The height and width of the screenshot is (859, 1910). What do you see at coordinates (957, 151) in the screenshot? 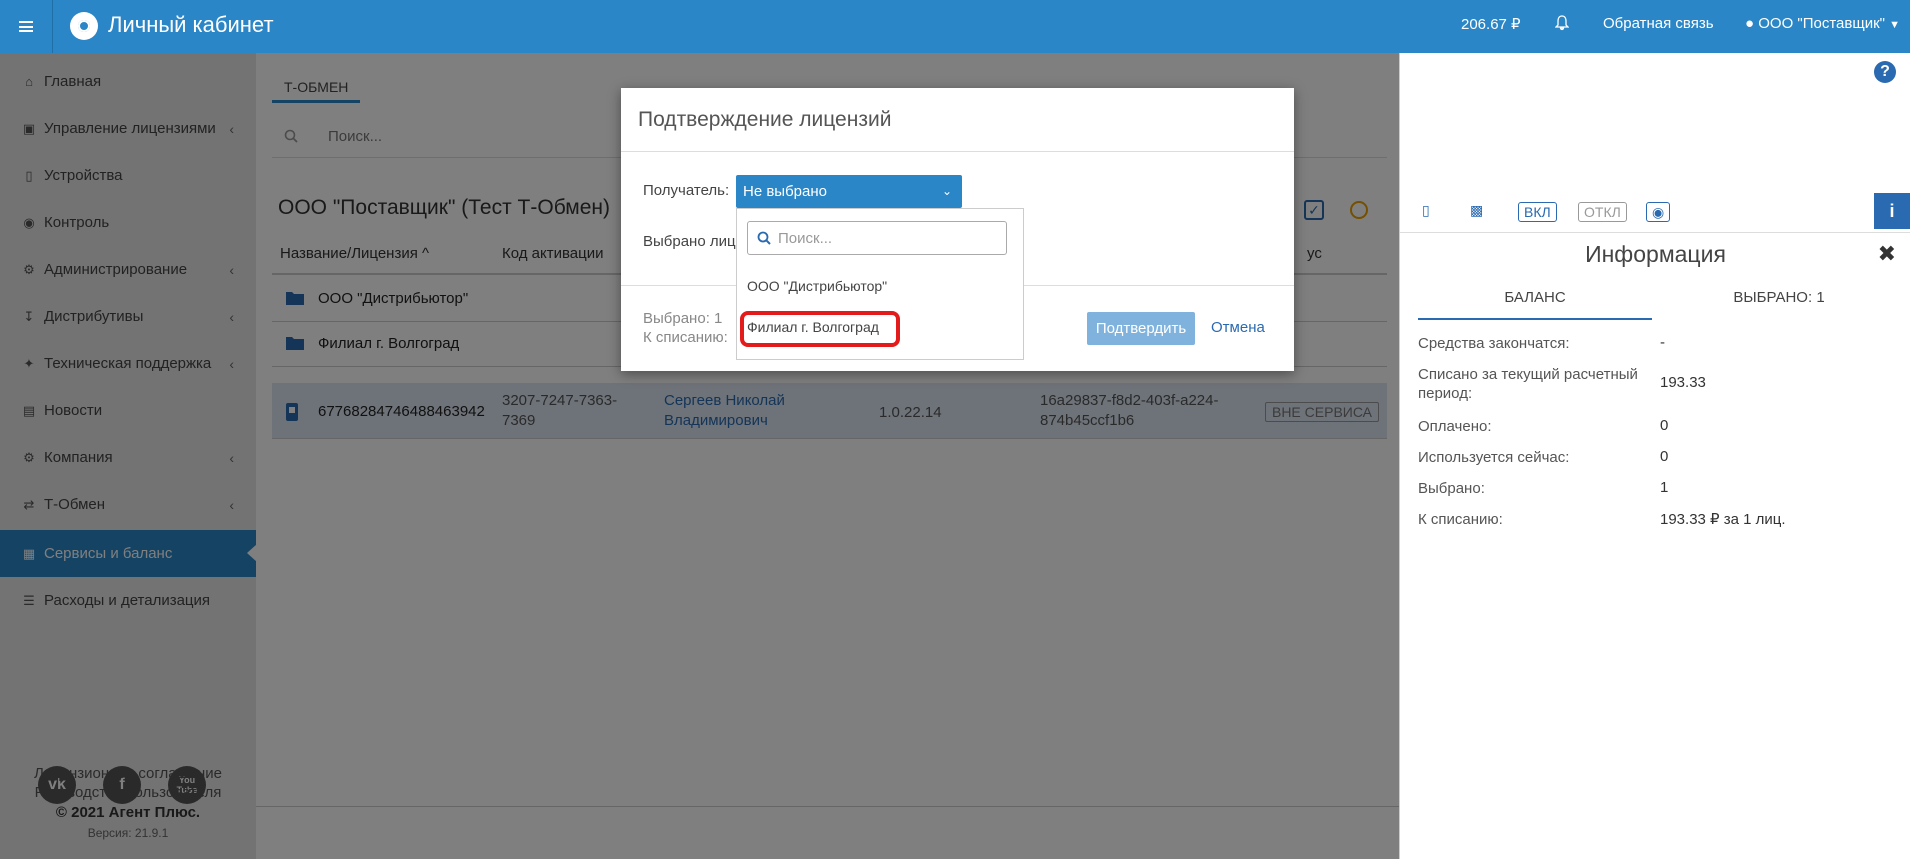
I see `divider` at bounding box center [957, 151].